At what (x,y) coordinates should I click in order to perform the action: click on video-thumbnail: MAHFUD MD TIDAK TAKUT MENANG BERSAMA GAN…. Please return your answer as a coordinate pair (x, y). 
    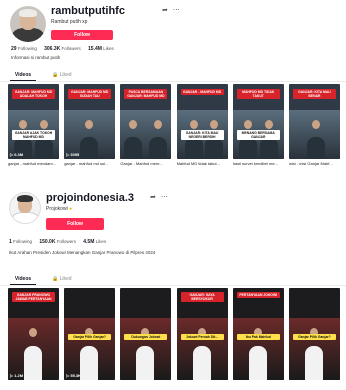
    Looking at the image, I should click on (258, 121).